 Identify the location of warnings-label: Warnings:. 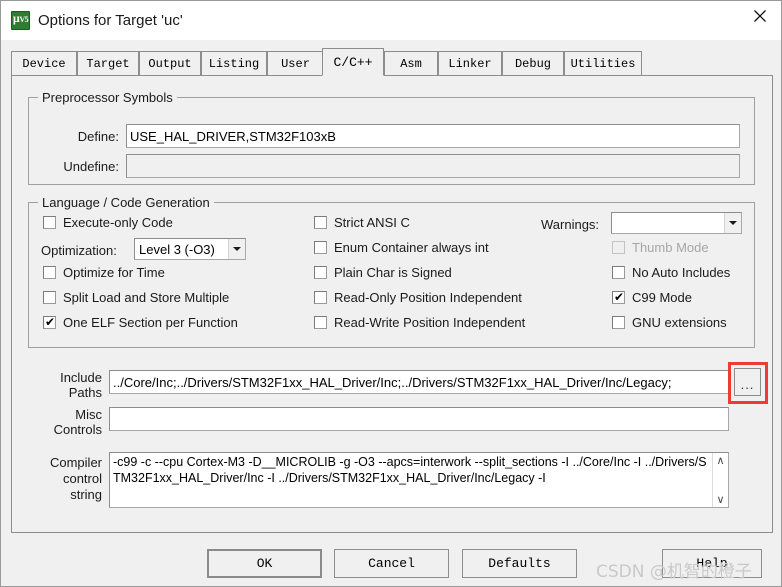
(570, 224).